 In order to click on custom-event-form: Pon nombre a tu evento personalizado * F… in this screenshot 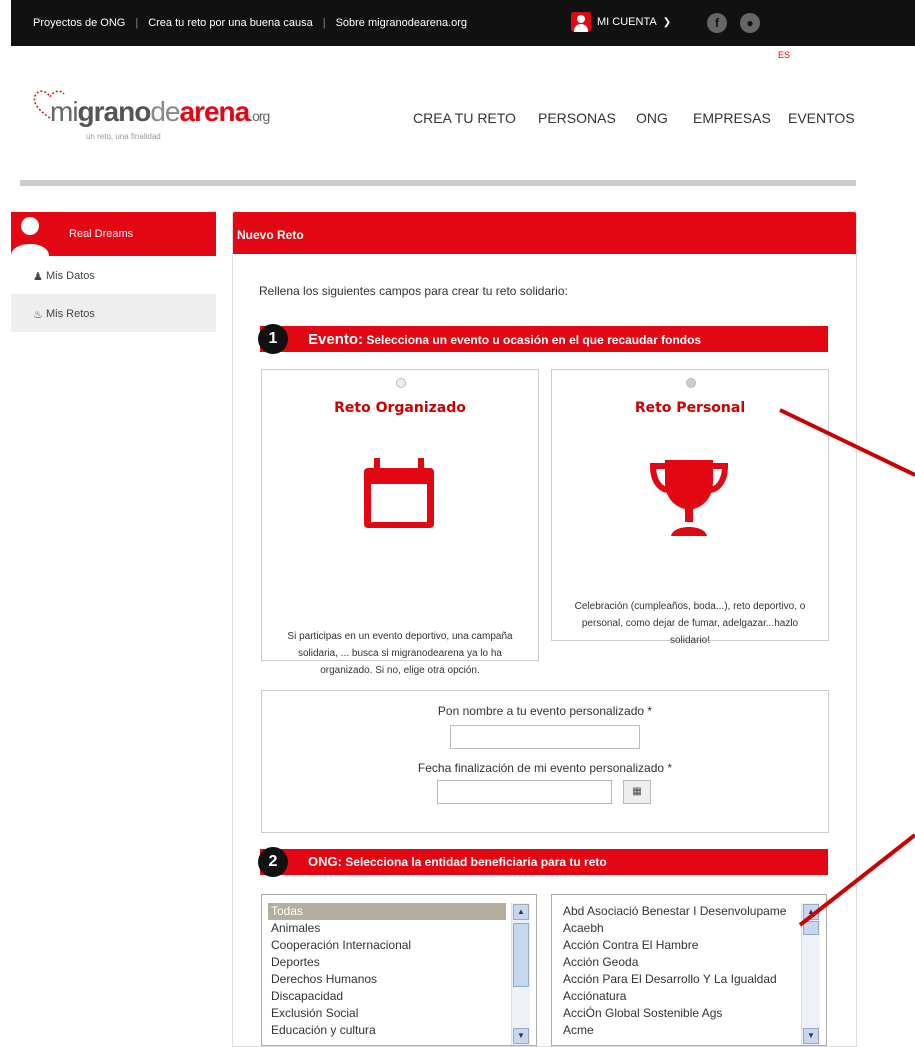, I will do `click(545, 761)`.